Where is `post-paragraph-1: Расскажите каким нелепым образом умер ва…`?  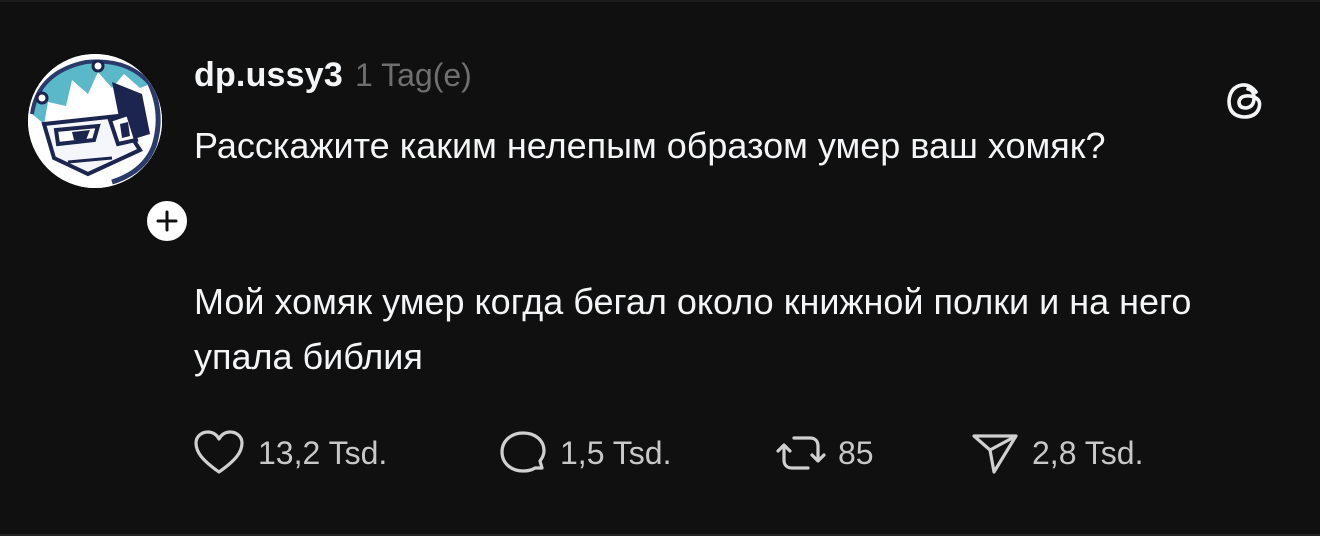
post-paragraph-1: Расскажите каким нелепым образом умер ва… is located at coordinates (650, 145).